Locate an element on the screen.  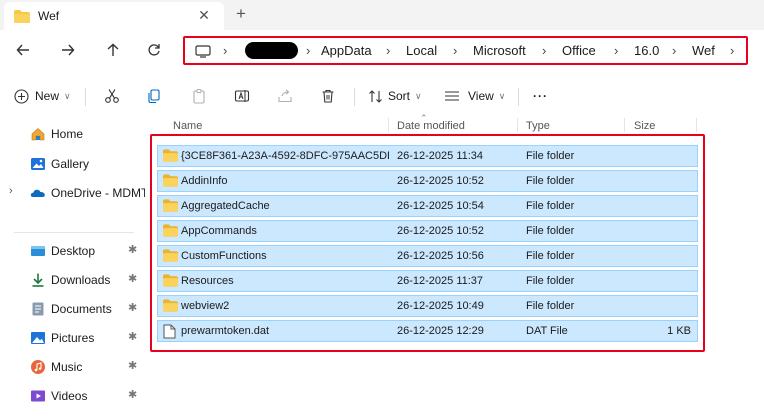
tab-title: Wef is located at coordinates (49, 16).